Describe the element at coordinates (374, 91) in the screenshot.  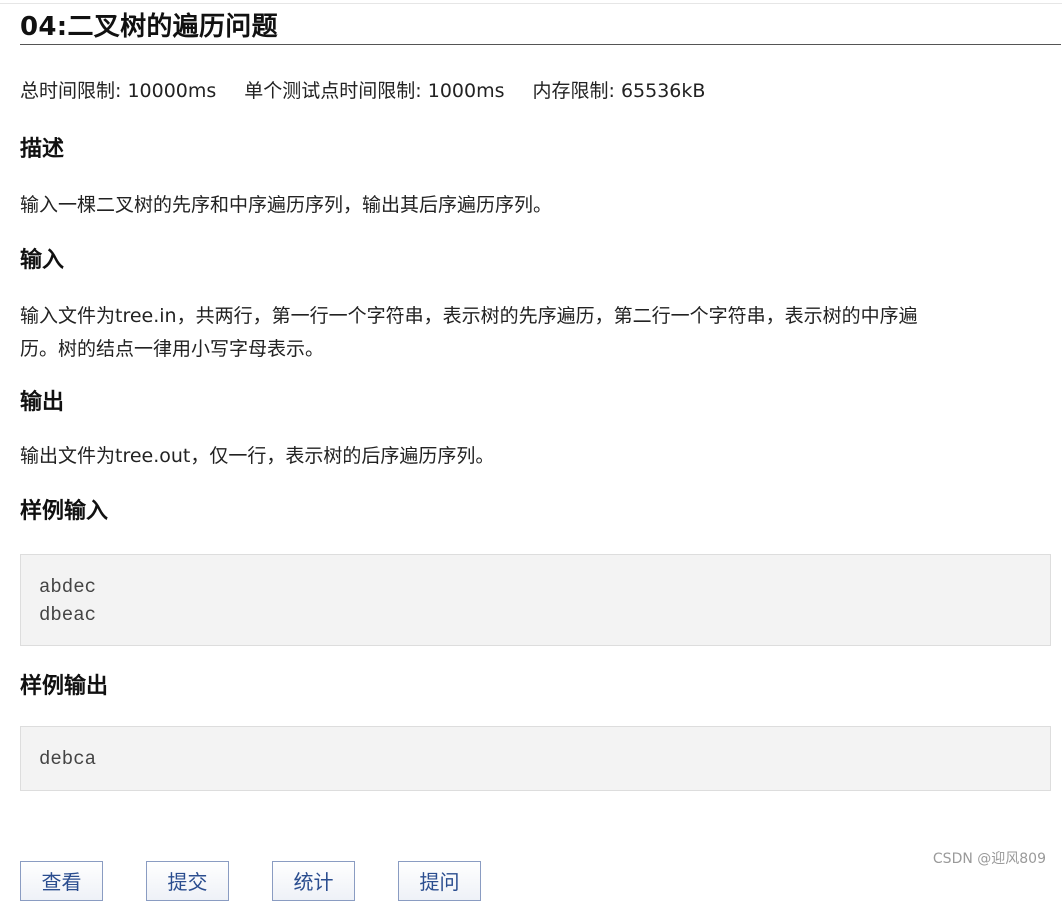
I see `single-test-time-limit: 单个测试点时间限制: 1000ms` at that location.